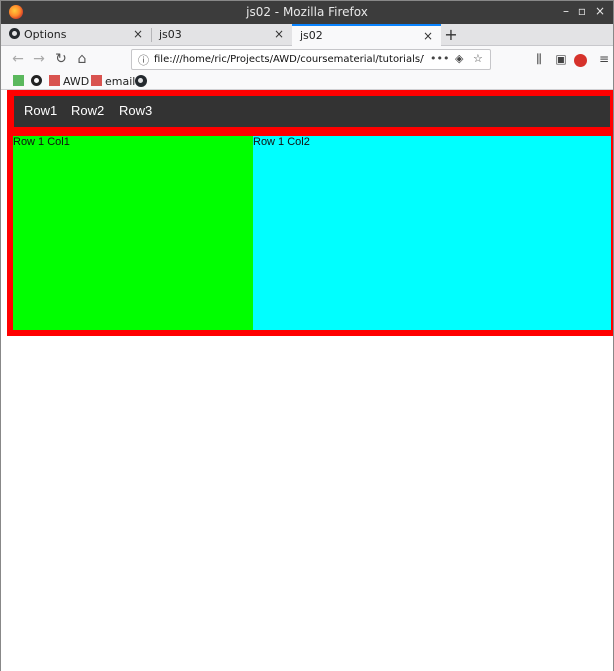 This screenshot has width=614, height=671. I want to click on home-icon: ⌂, so click(82, 59).